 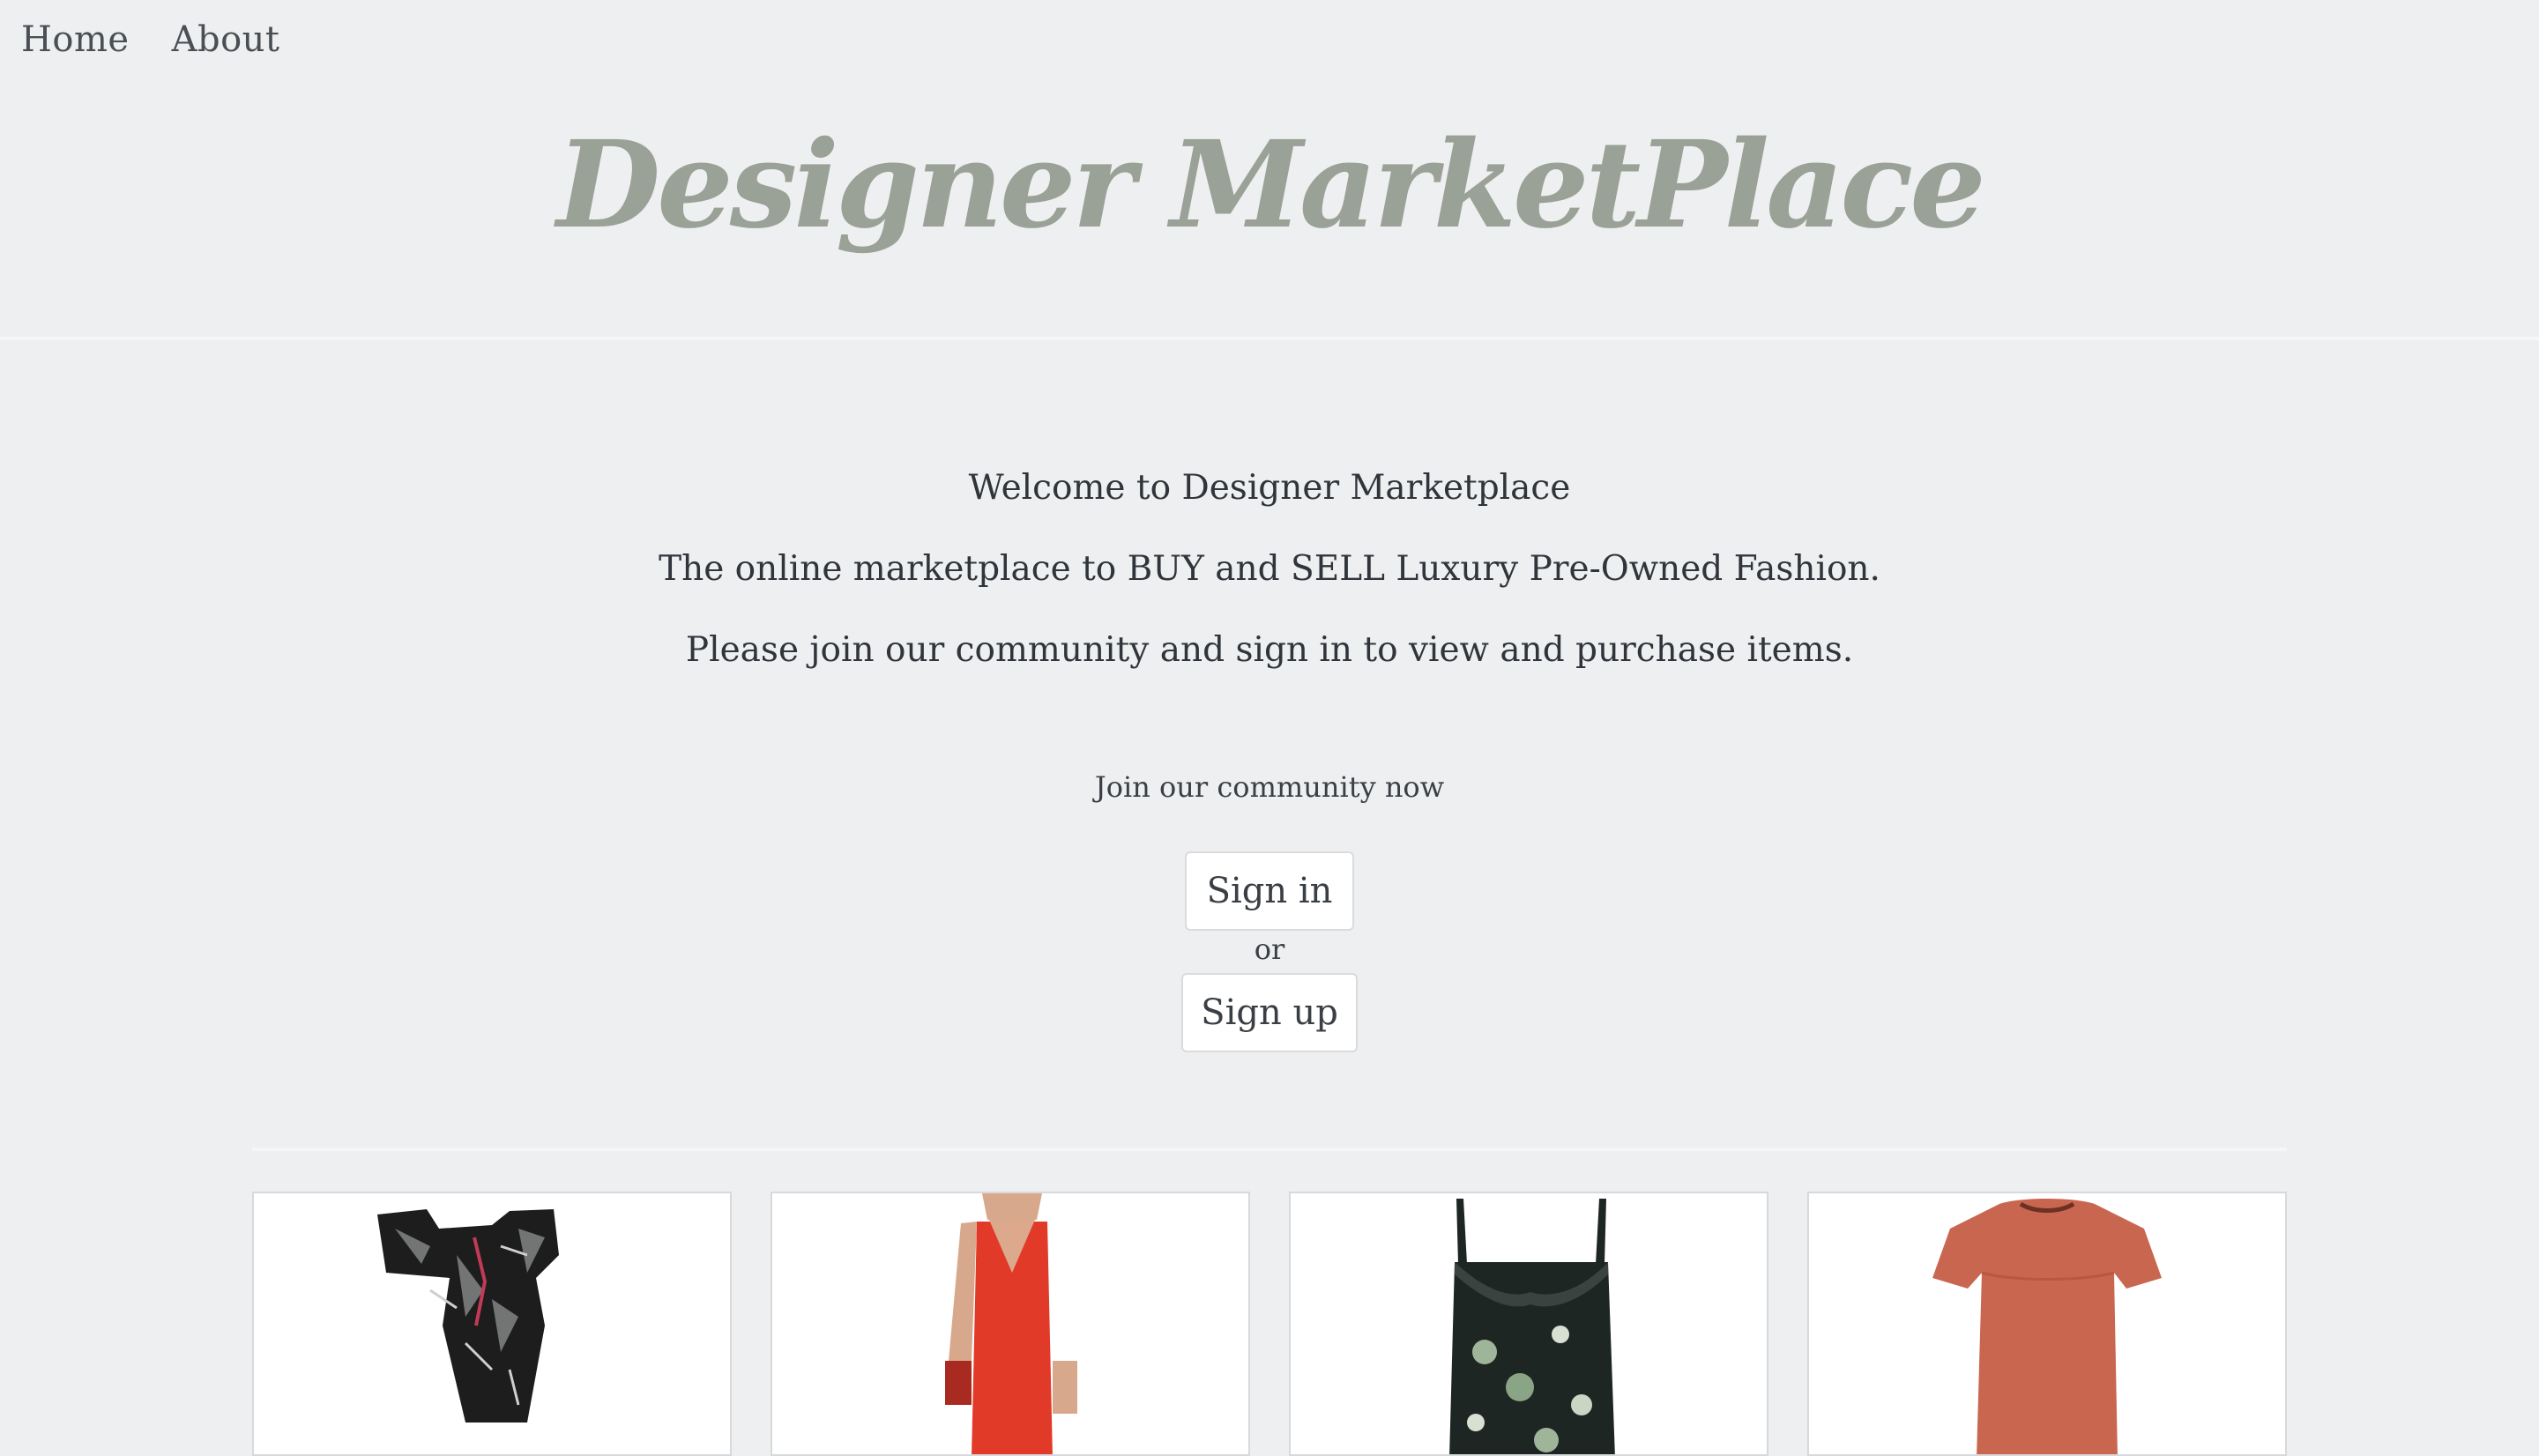 I want to click on product-card-orange-short-sleeve-dress, so click(x=2047, y=1324).